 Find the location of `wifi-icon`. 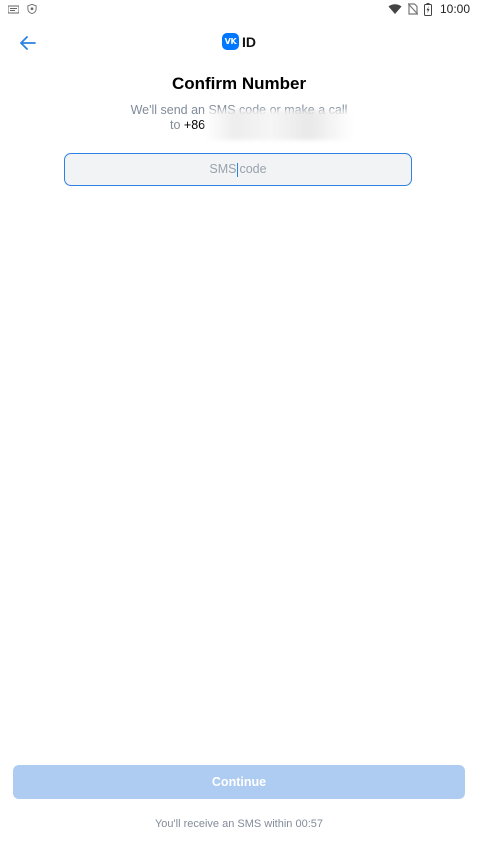

wifi-icon is located at coordinates (395, 9).